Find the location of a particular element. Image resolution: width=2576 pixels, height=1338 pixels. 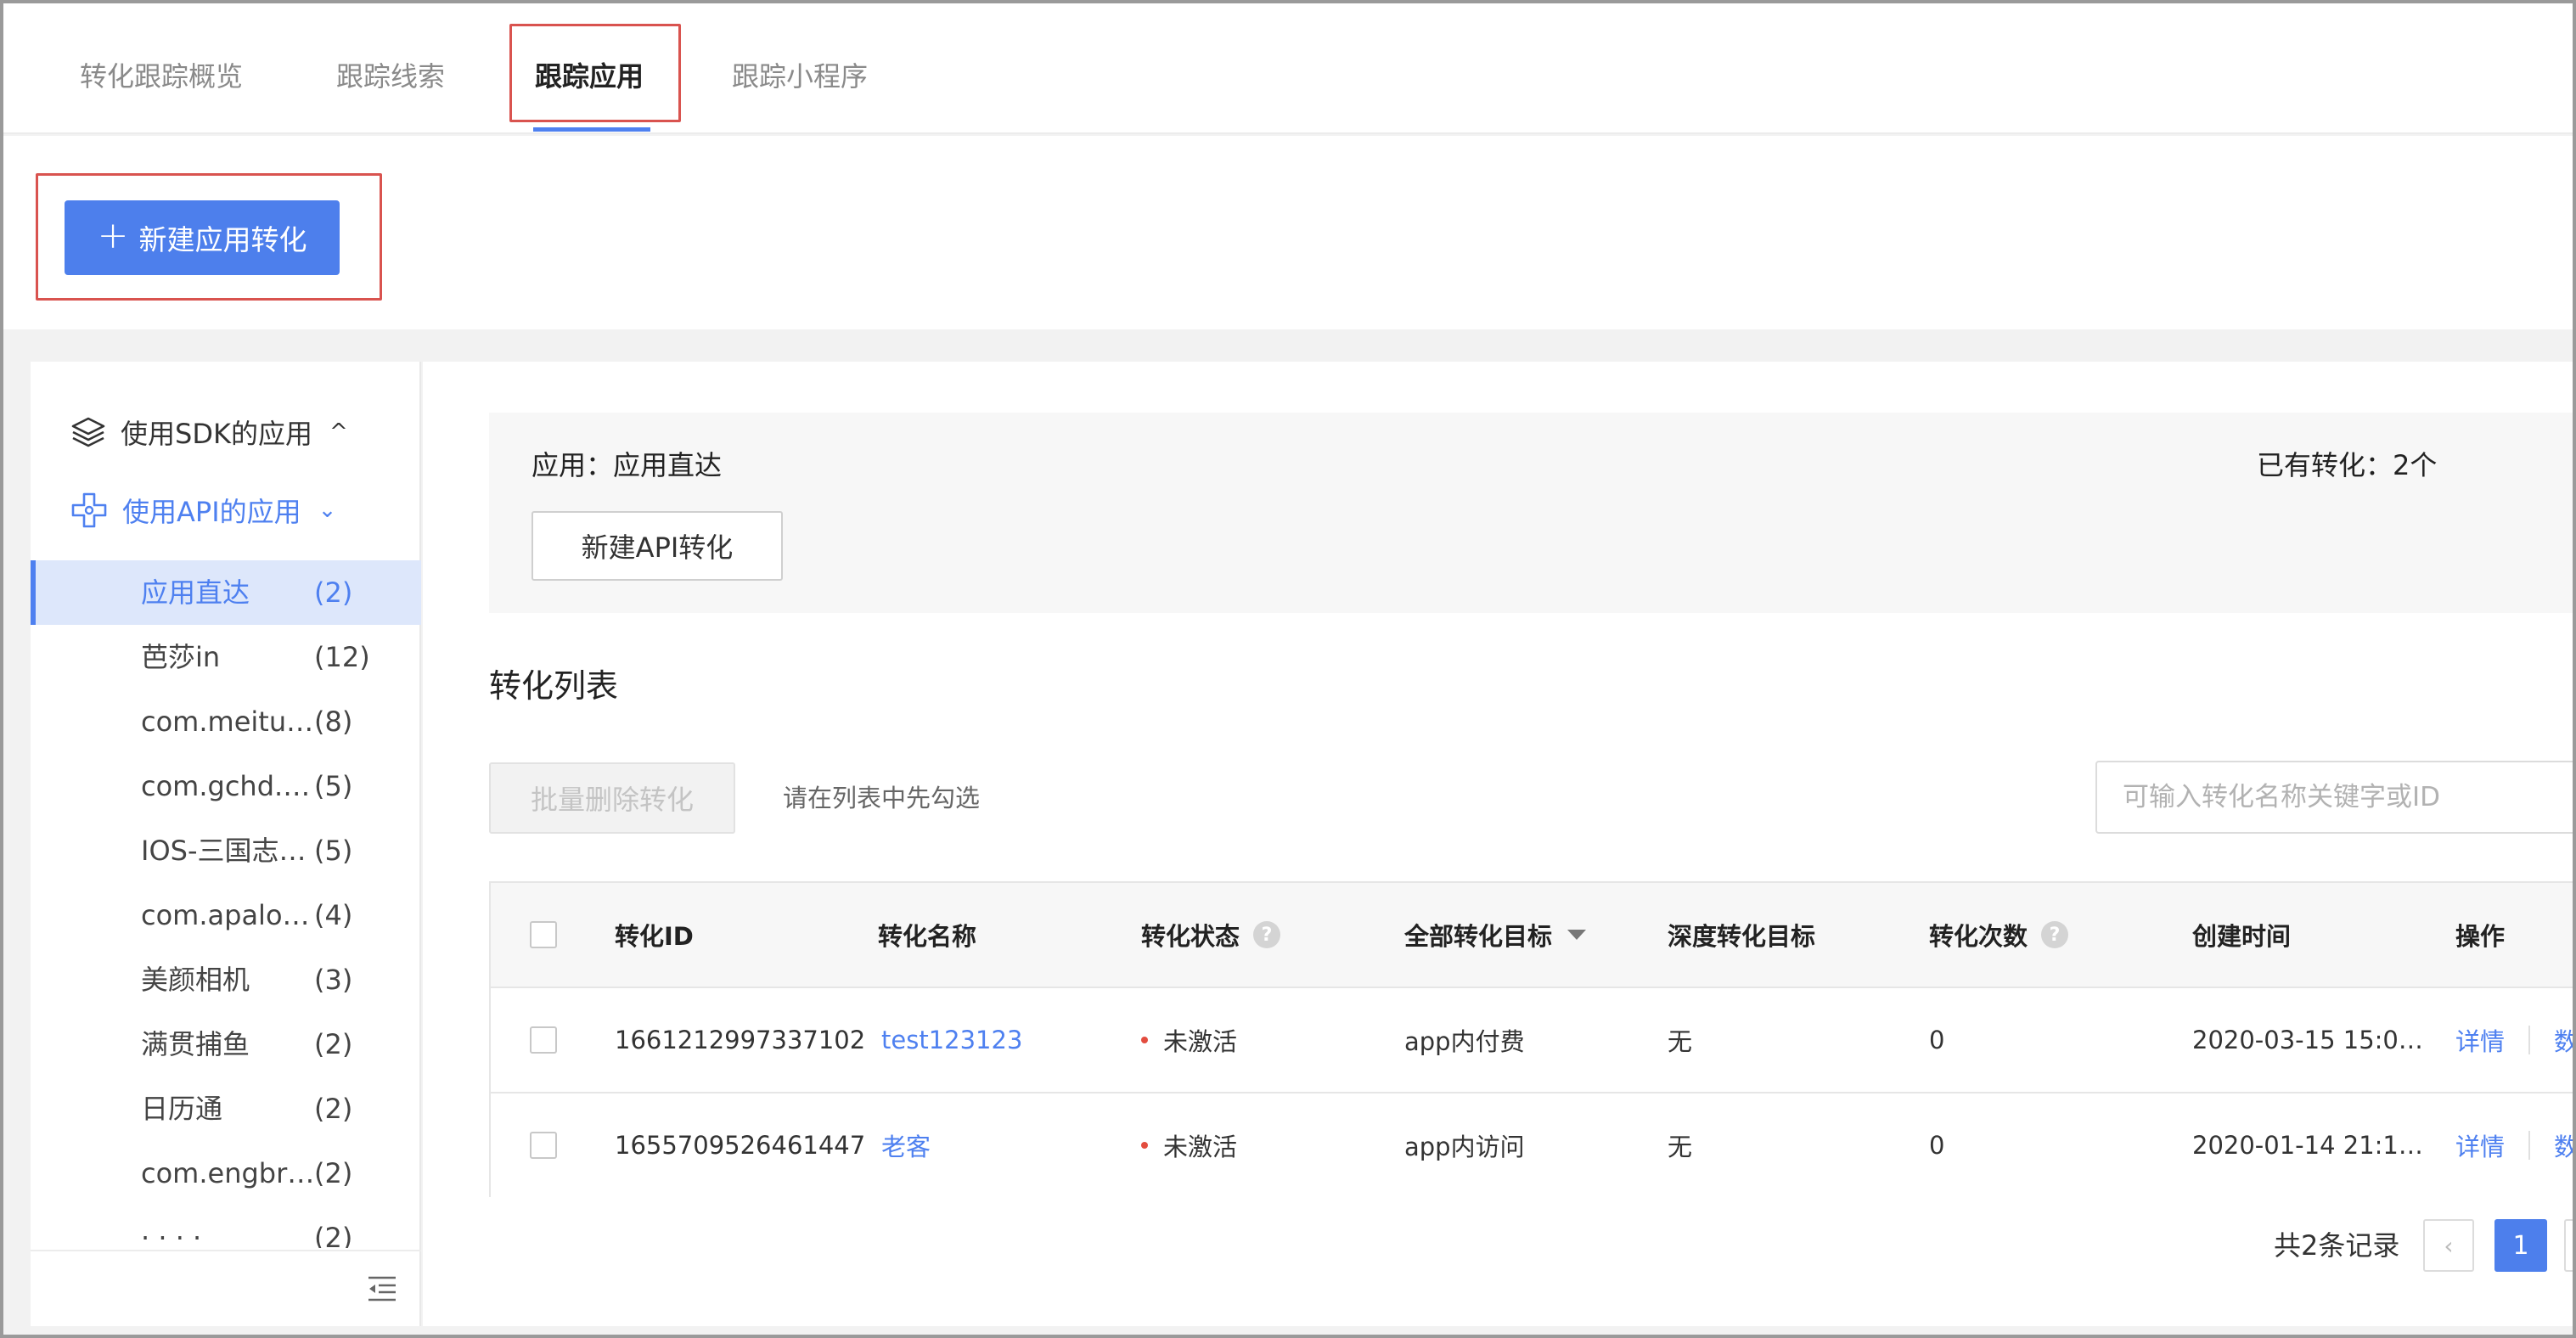

batch-delete-button: 批量删除转化 is located at coordinates (612, 798).